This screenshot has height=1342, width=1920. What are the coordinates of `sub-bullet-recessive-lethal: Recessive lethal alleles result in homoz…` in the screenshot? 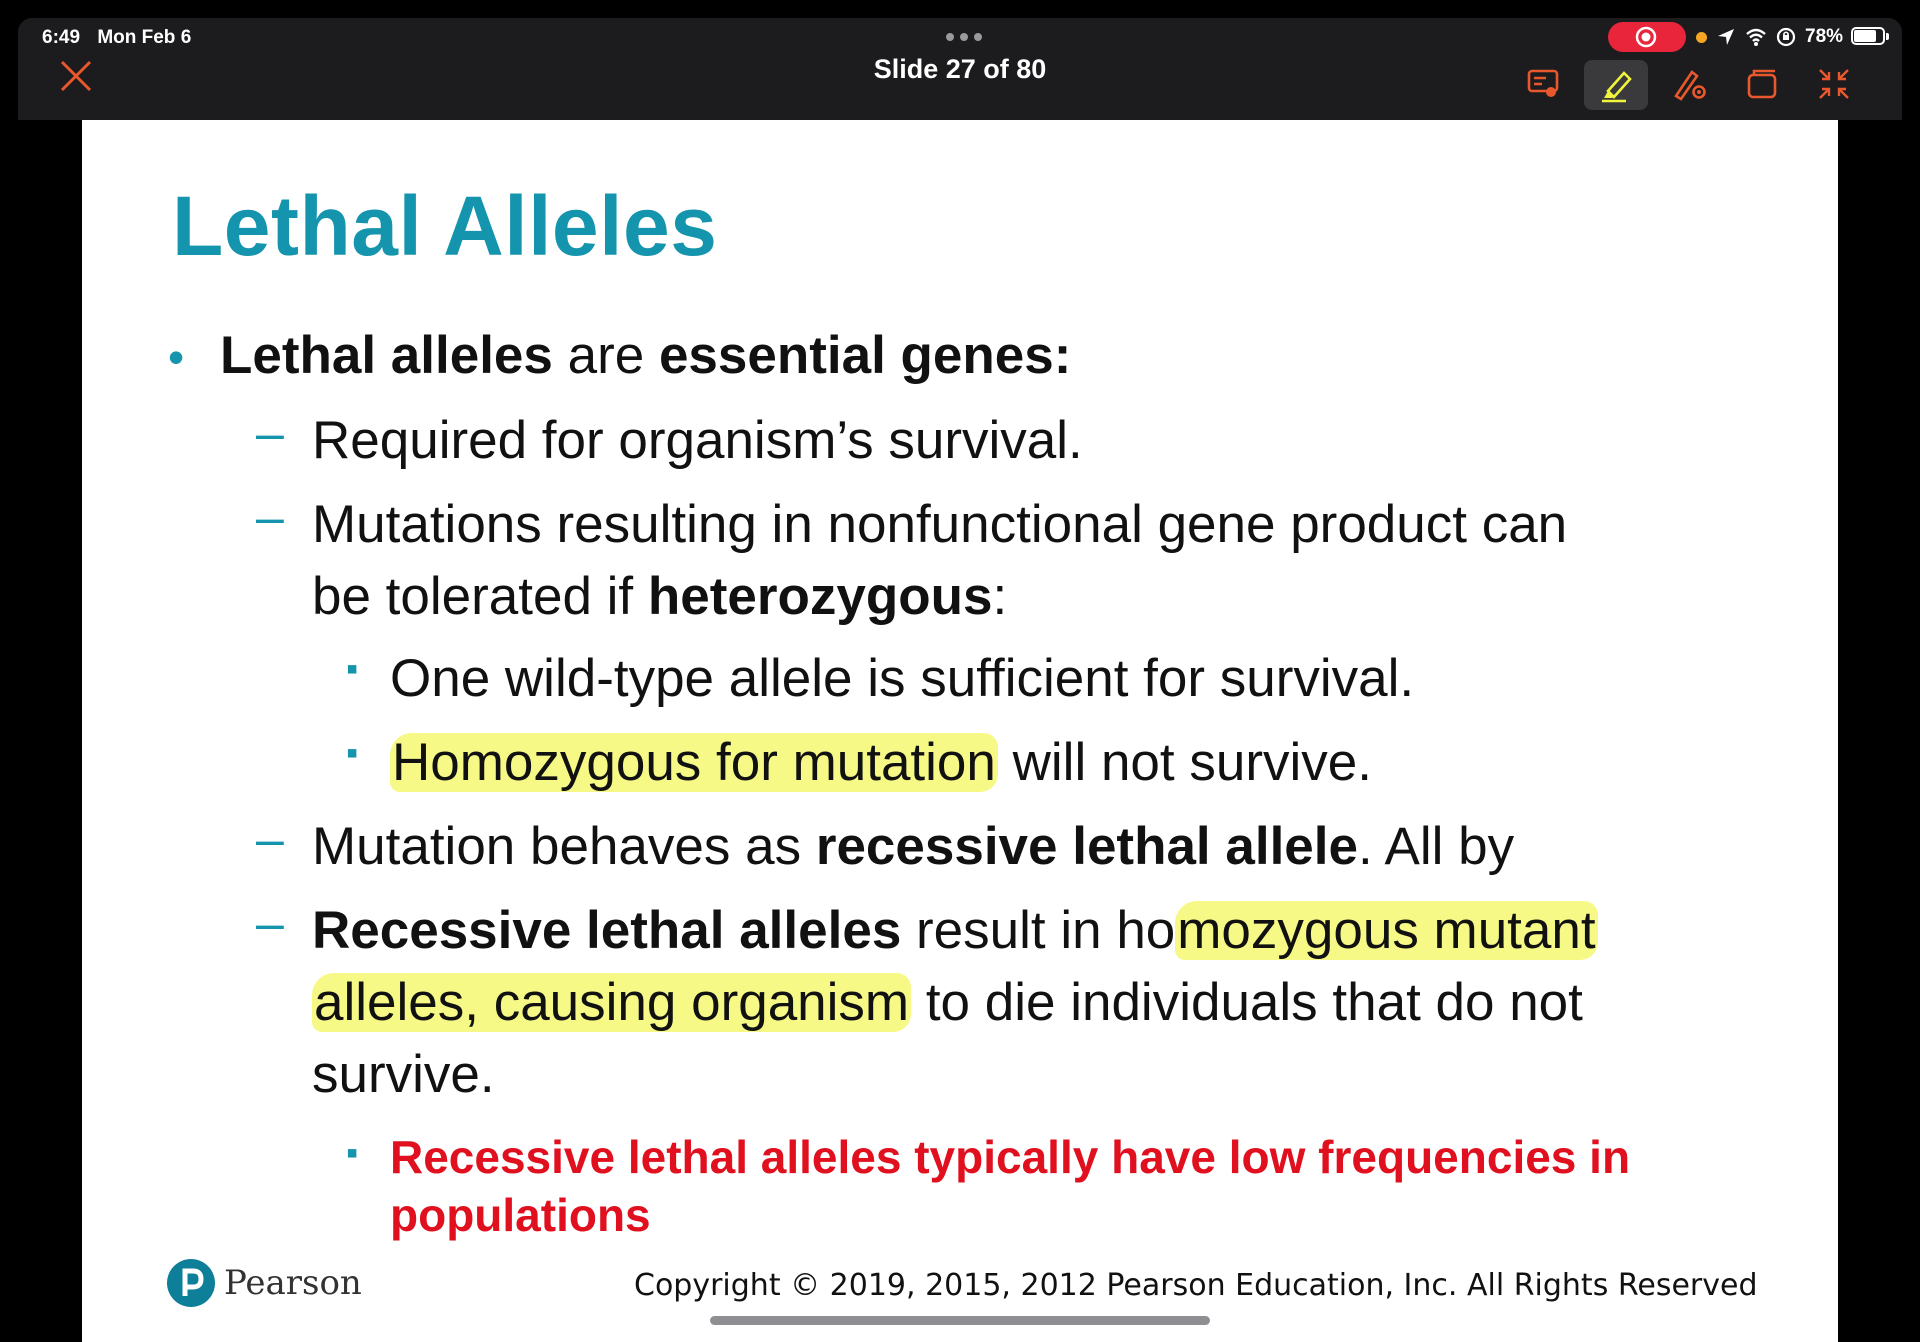 It's located at (955, 931).